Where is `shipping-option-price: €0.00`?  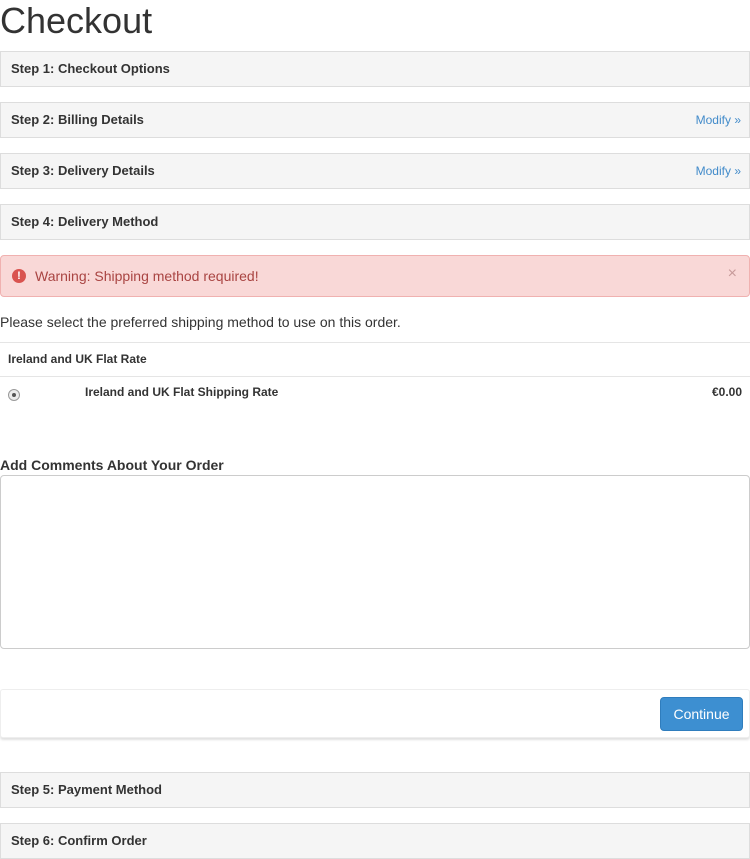
shipping-option-price: €0.00 is located at coordinates (726, 392).